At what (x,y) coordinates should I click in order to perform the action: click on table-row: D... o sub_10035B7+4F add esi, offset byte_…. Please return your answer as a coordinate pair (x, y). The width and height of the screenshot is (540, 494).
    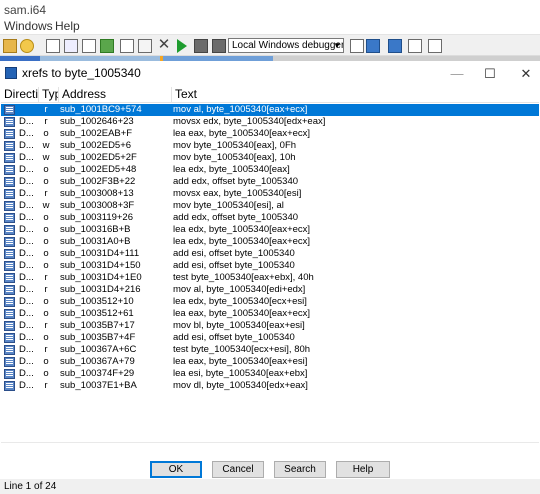
    Looking at the image, I should click on (270, 338).